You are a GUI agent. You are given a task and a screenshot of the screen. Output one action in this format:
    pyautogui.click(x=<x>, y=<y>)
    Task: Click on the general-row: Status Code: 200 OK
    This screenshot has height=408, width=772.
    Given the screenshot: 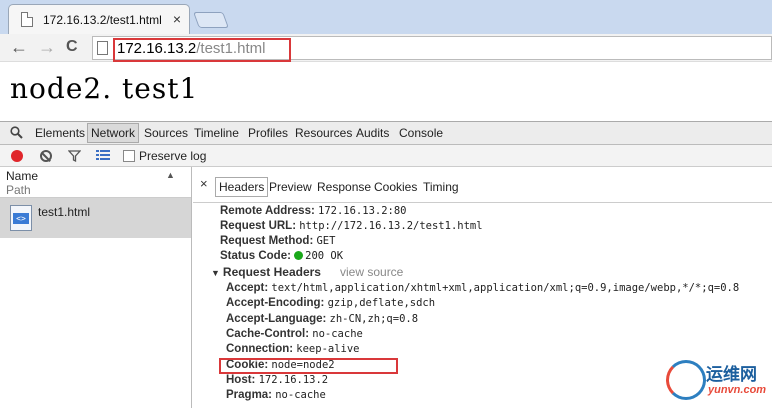 What is the action you would take?
    pyautogui.click(x=281, y=256)
    